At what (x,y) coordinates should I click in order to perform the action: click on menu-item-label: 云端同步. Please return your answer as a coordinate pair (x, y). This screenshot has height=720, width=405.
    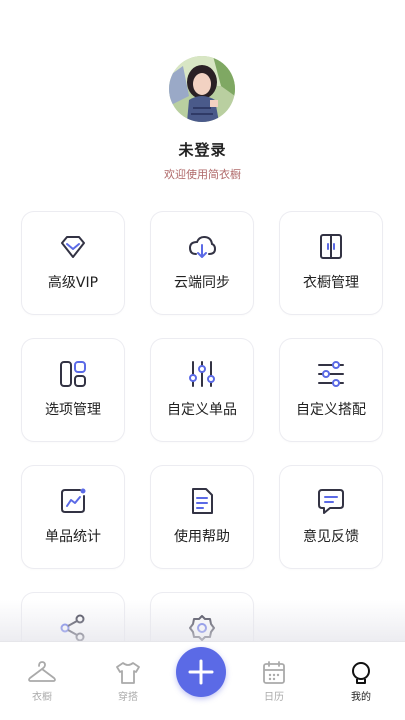
    Looking at the image, I should click on (202, 283).